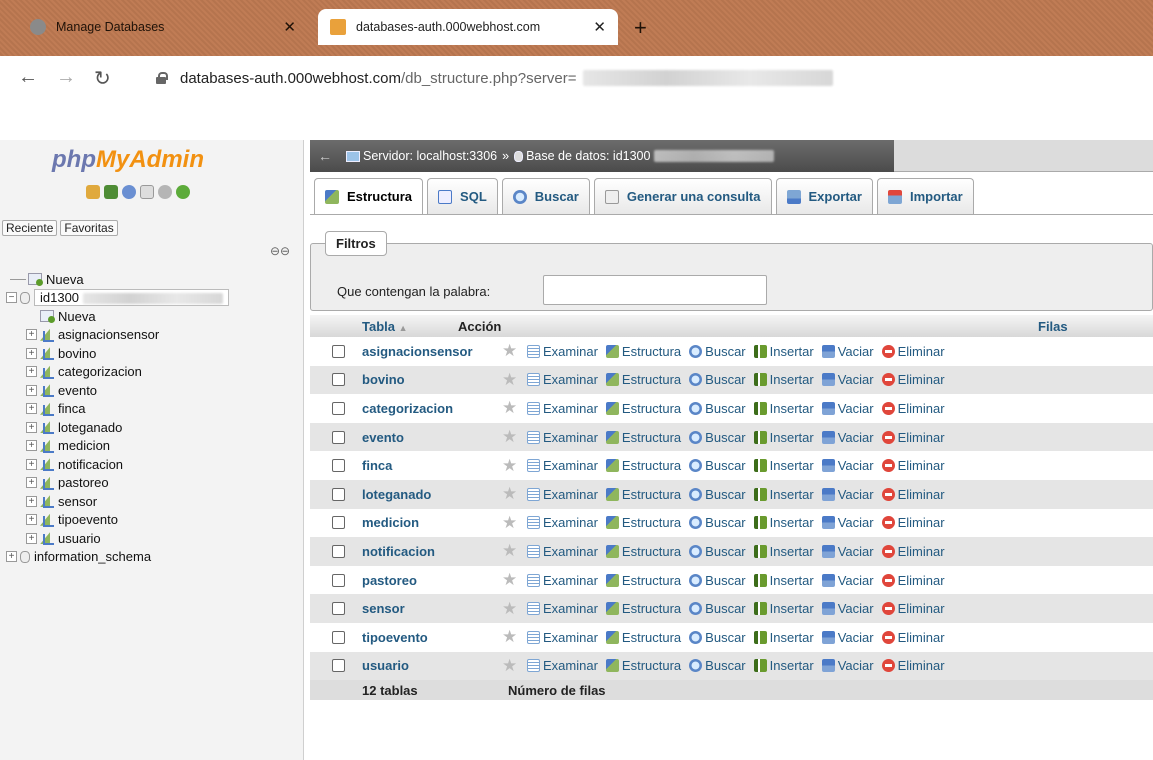 Image resolution: width=1153 pixels, height=760 pixels. What do you see at coordinates (127, 520) in the screenshot?
I see `tree-table-item: + tipoevento` at bounding box center [127, 520].